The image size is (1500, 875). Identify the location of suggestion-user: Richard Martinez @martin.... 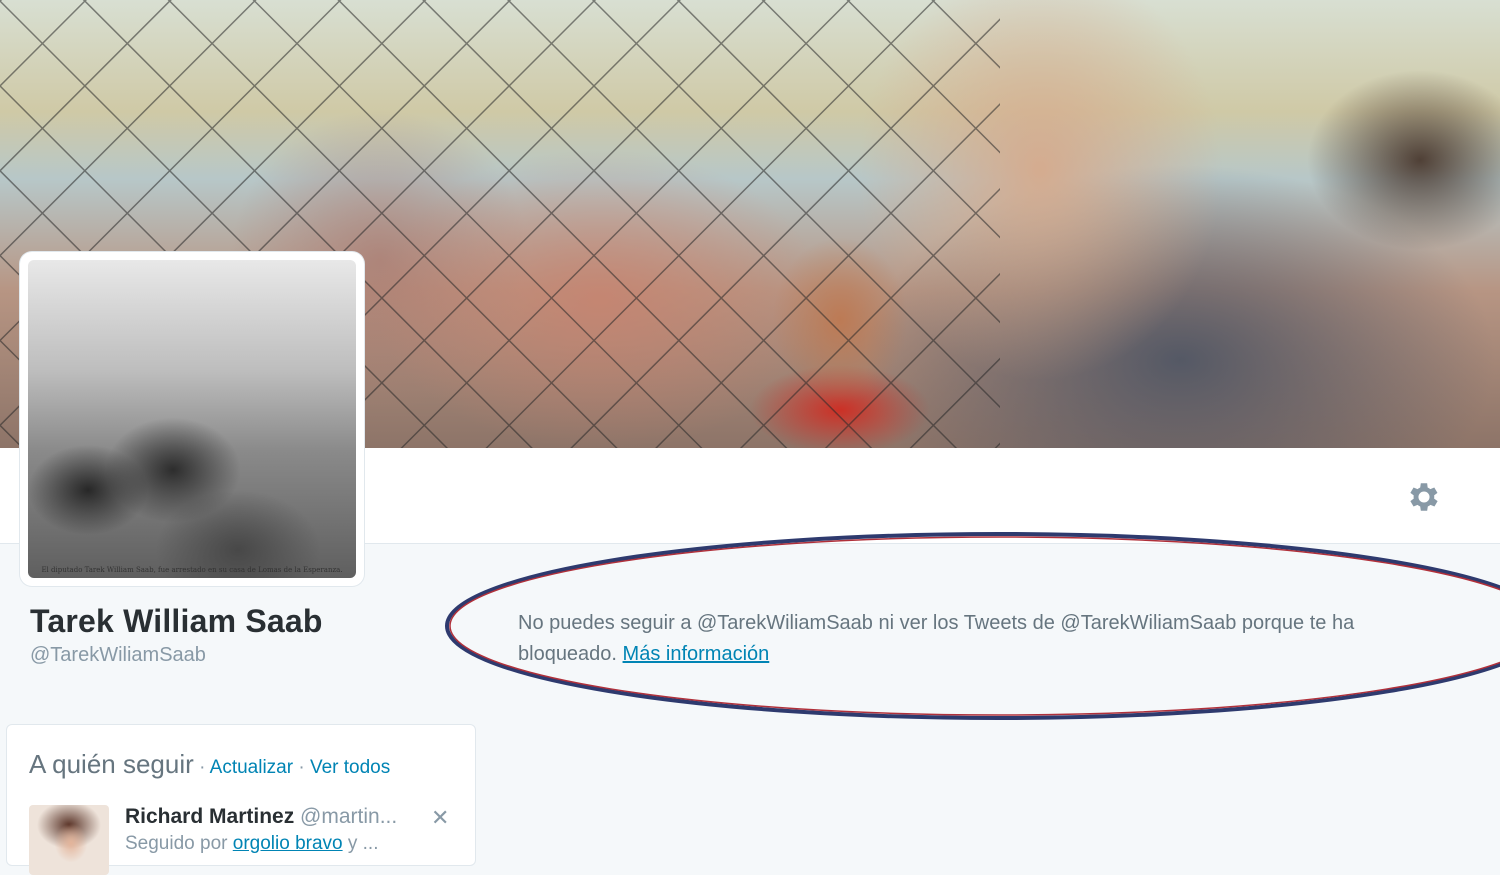
(261, 817).